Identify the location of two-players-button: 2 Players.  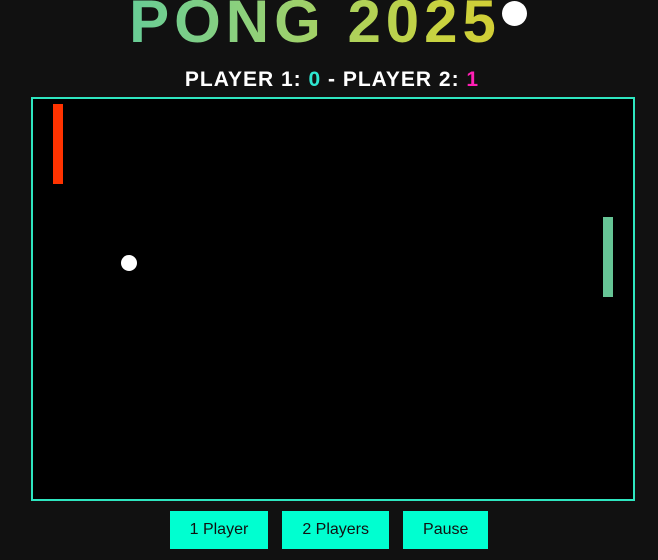
(336, 530).